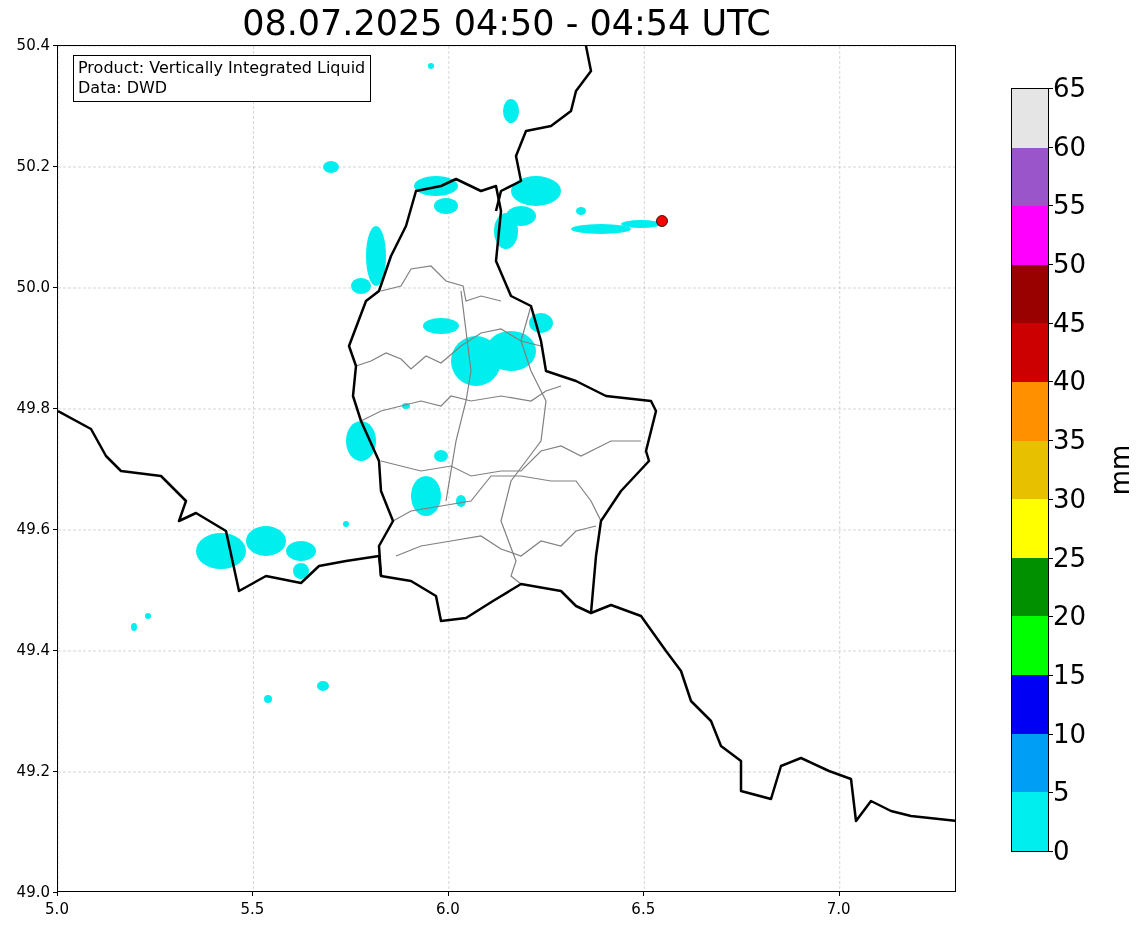 Image resolution: width=1138 pixels, height=930 pixels. What do you see at coordinates (1070, 381) in the screenshot?
I see `colorbar-tick-label: 40` at bounding box center [1070, 381].